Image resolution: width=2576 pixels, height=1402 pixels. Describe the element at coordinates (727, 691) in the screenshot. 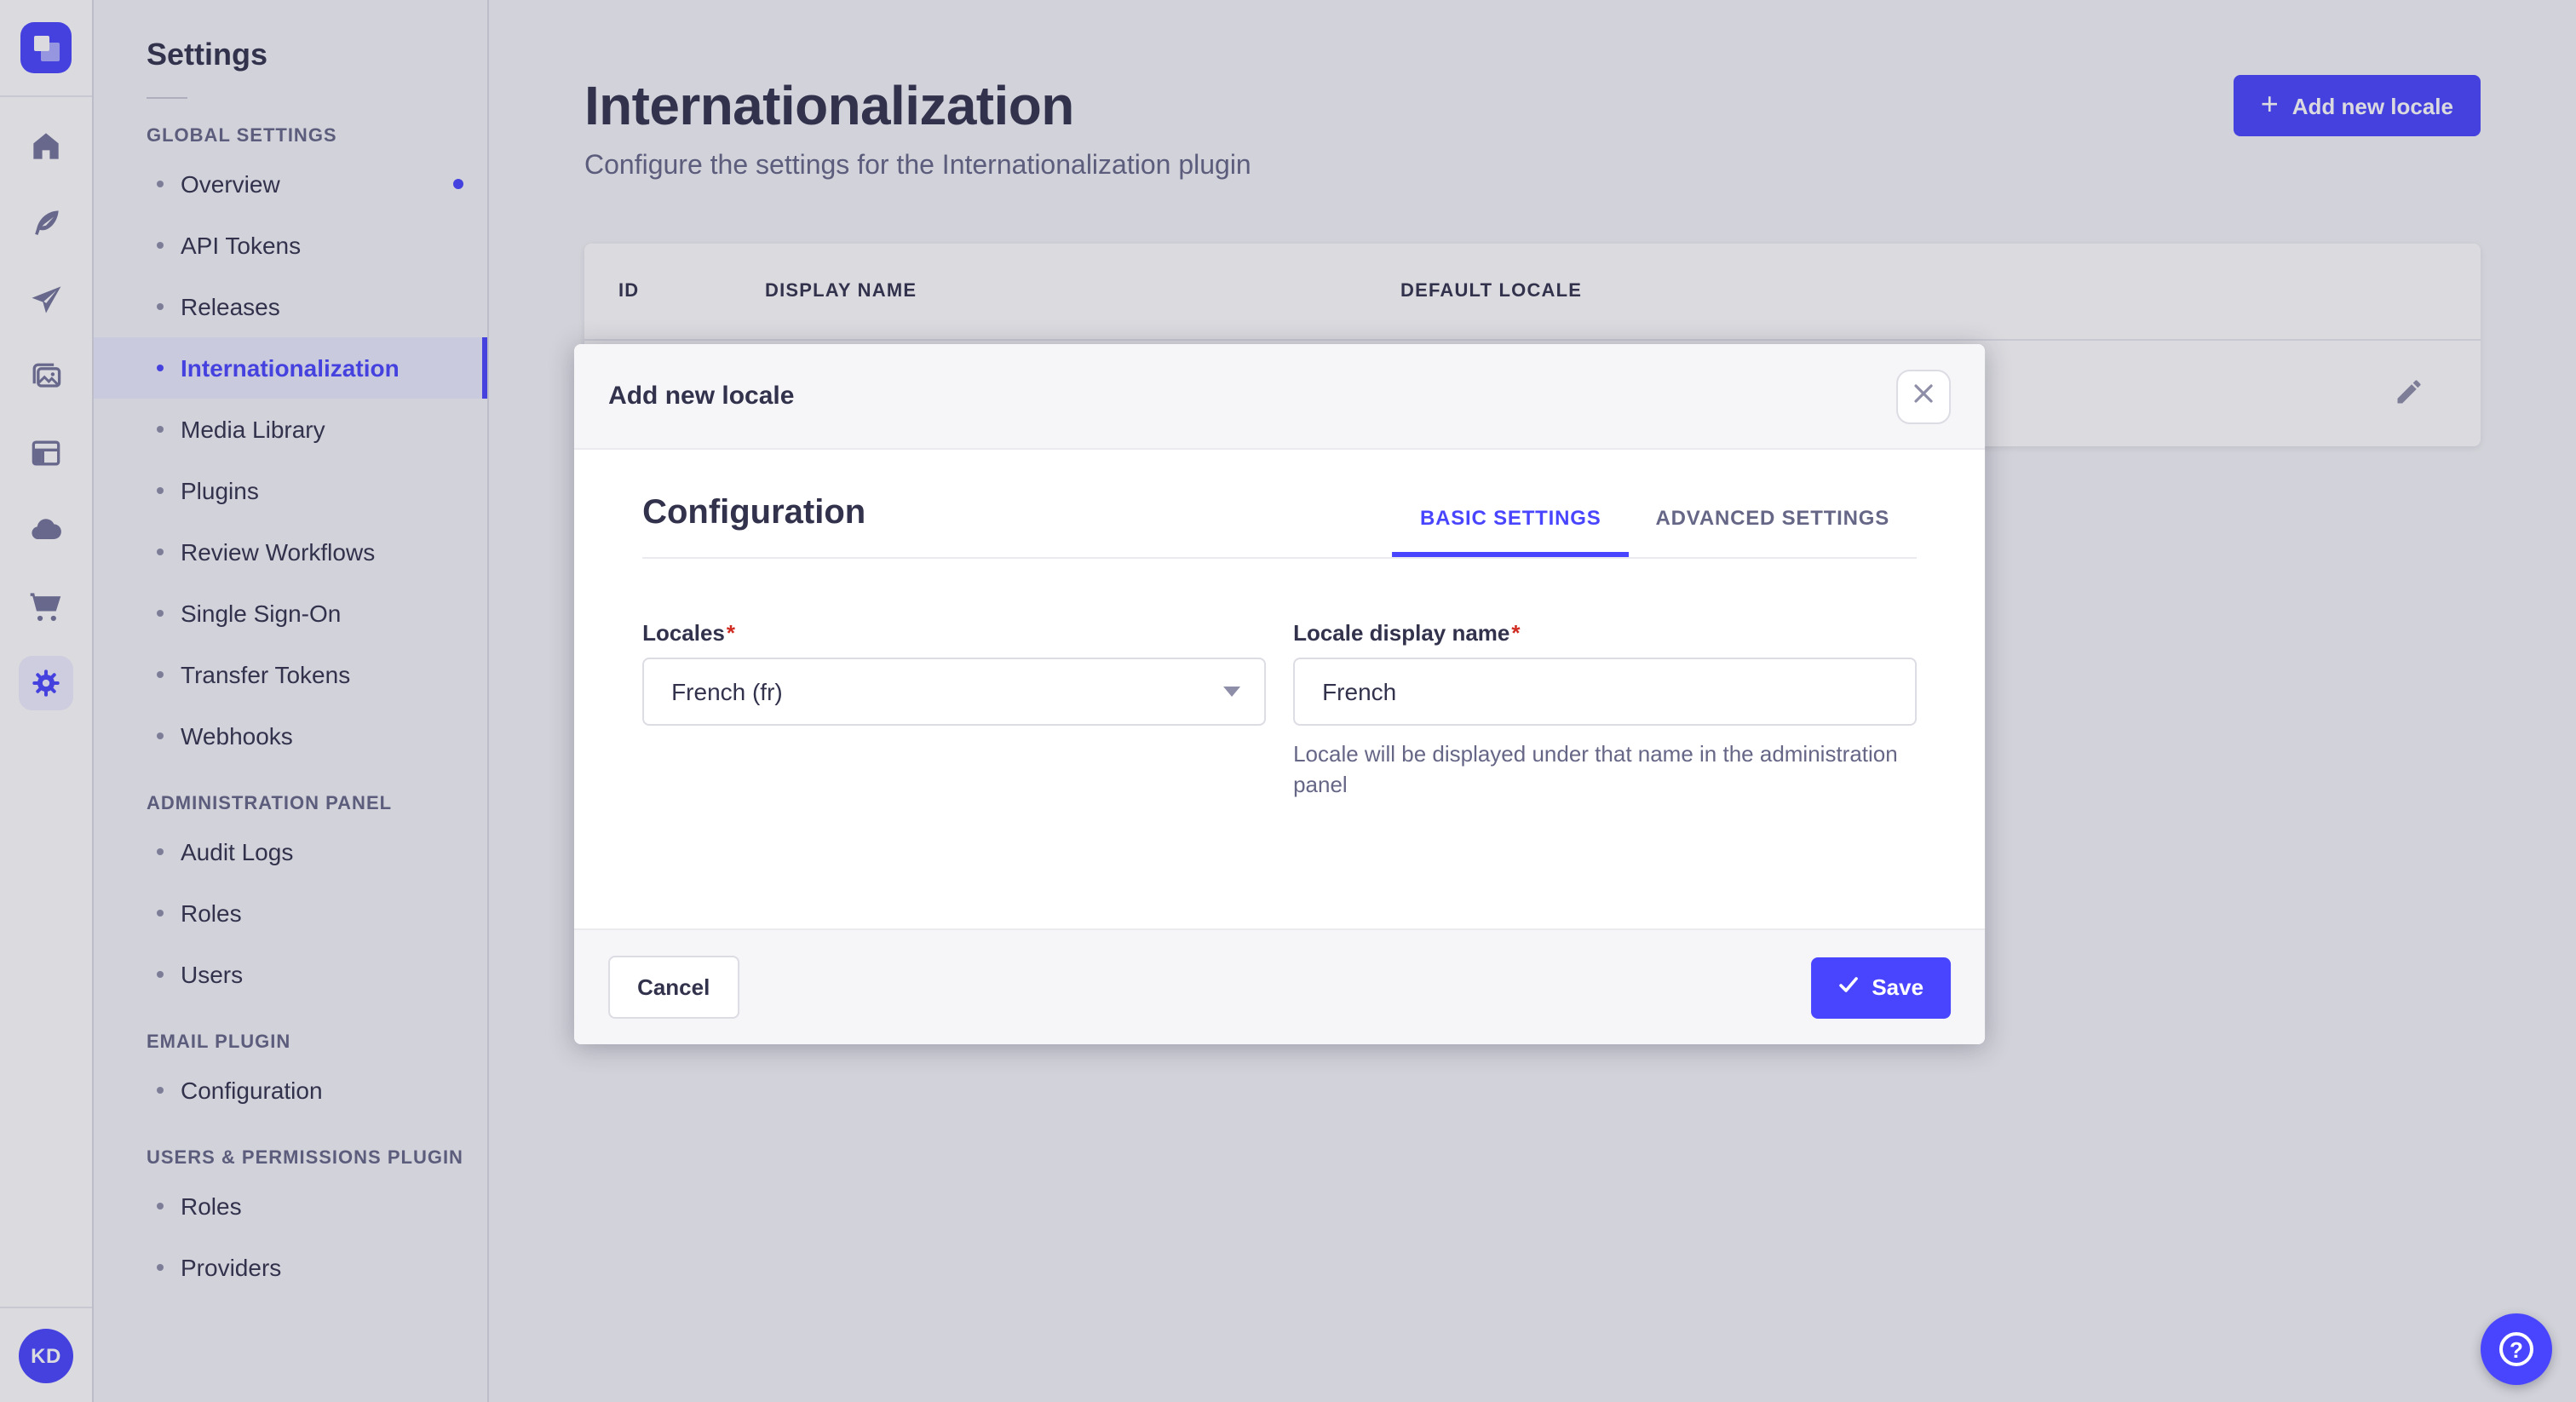

I see `locales-select-value: French (fr)` at that location.